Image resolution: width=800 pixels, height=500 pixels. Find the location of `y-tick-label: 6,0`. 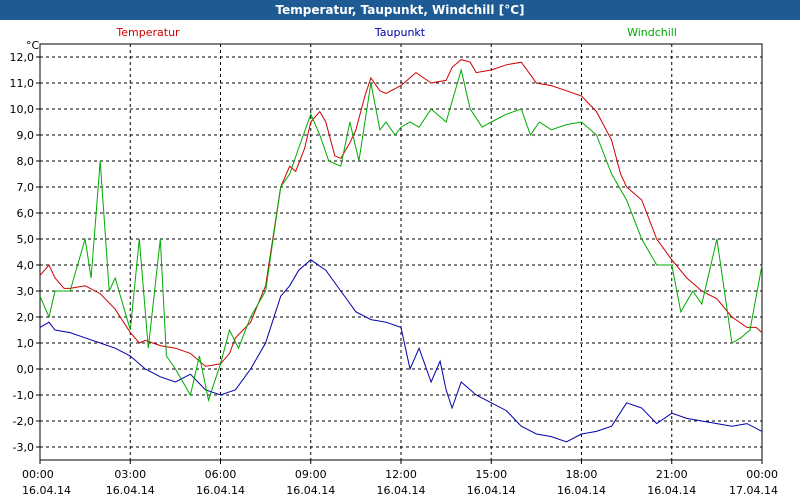

y-tick-label: 6,0 is located at coordinates (26, 213).